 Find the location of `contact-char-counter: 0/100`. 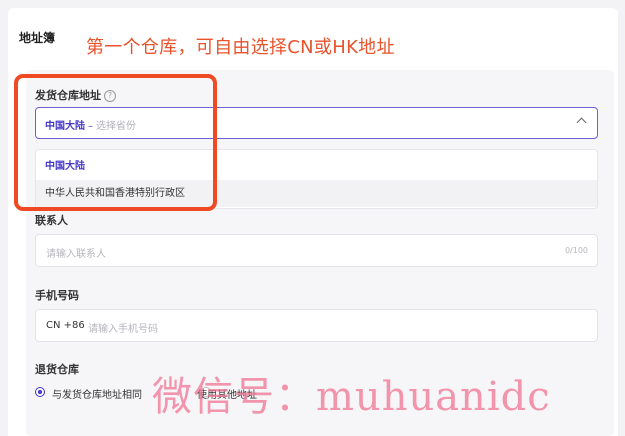

contact-char-counter: 0/100 is located at coordinates (576, 250).